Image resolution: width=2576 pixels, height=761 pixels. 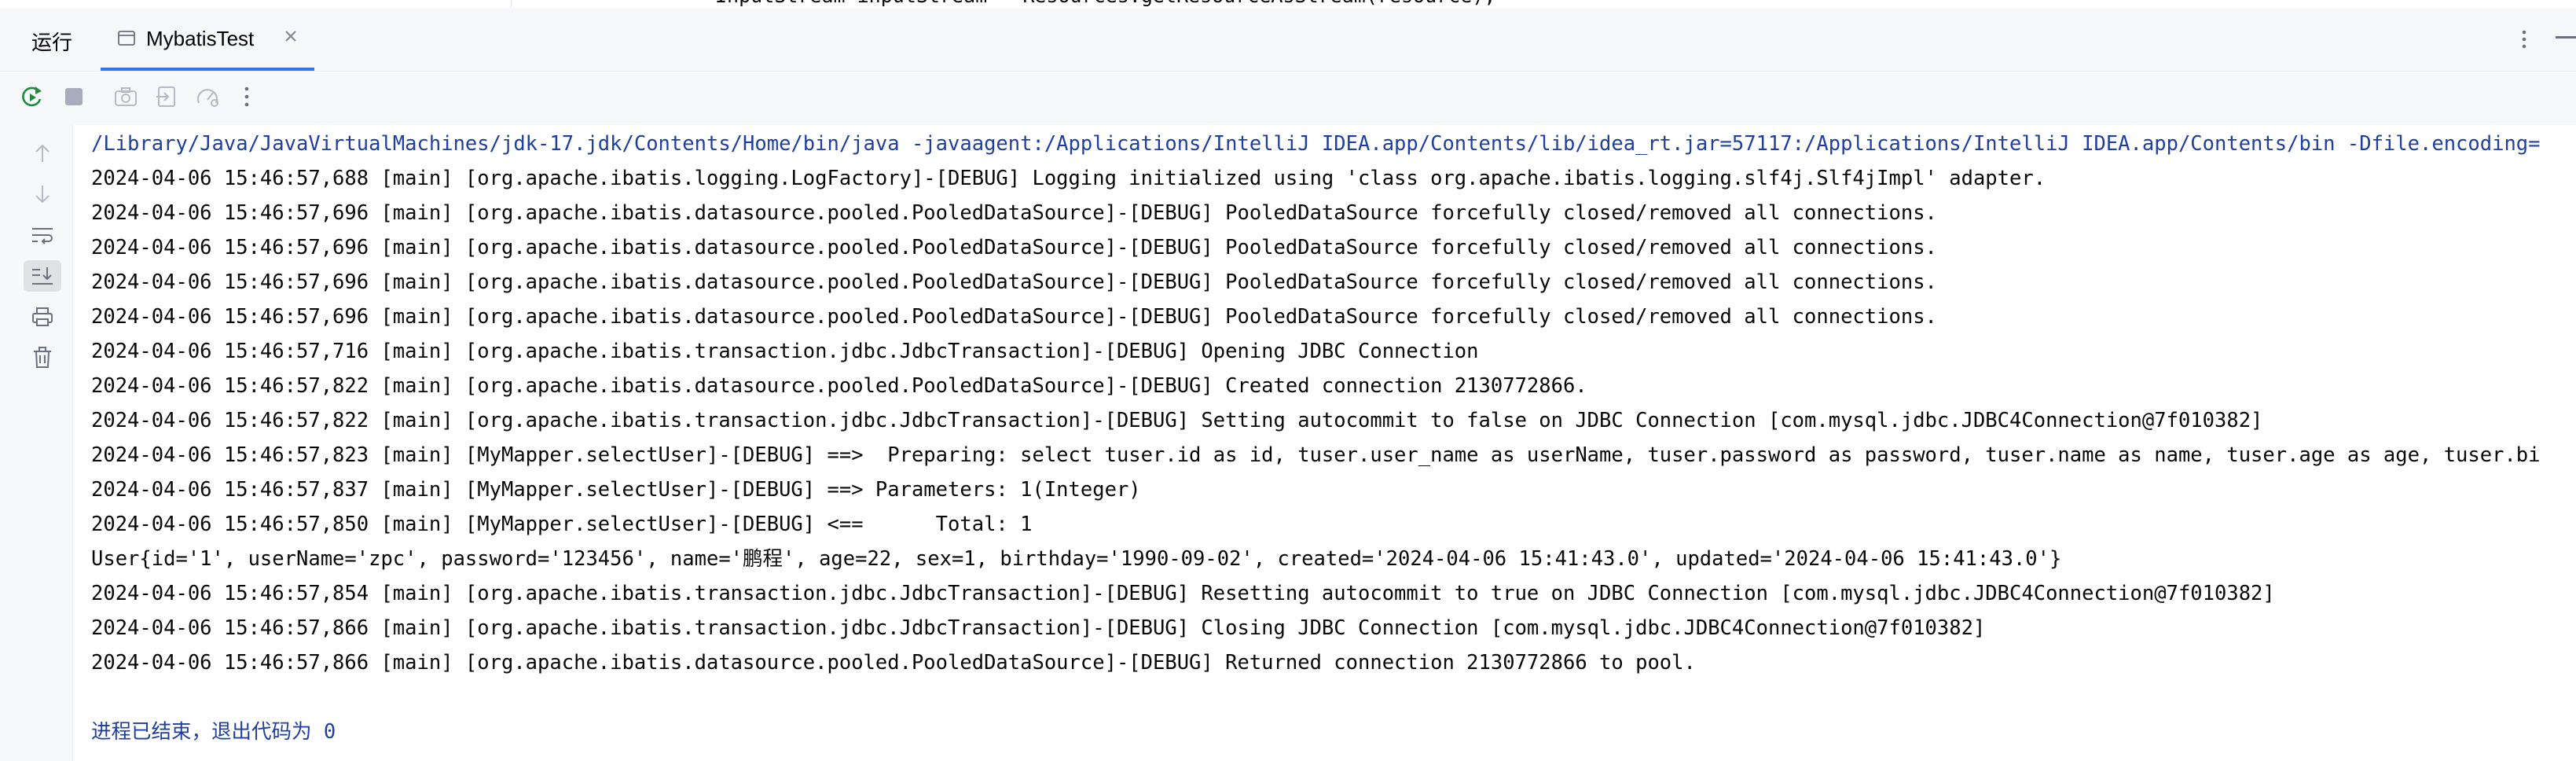 I want to click on screenshot-button, so click(x=126, y=97).